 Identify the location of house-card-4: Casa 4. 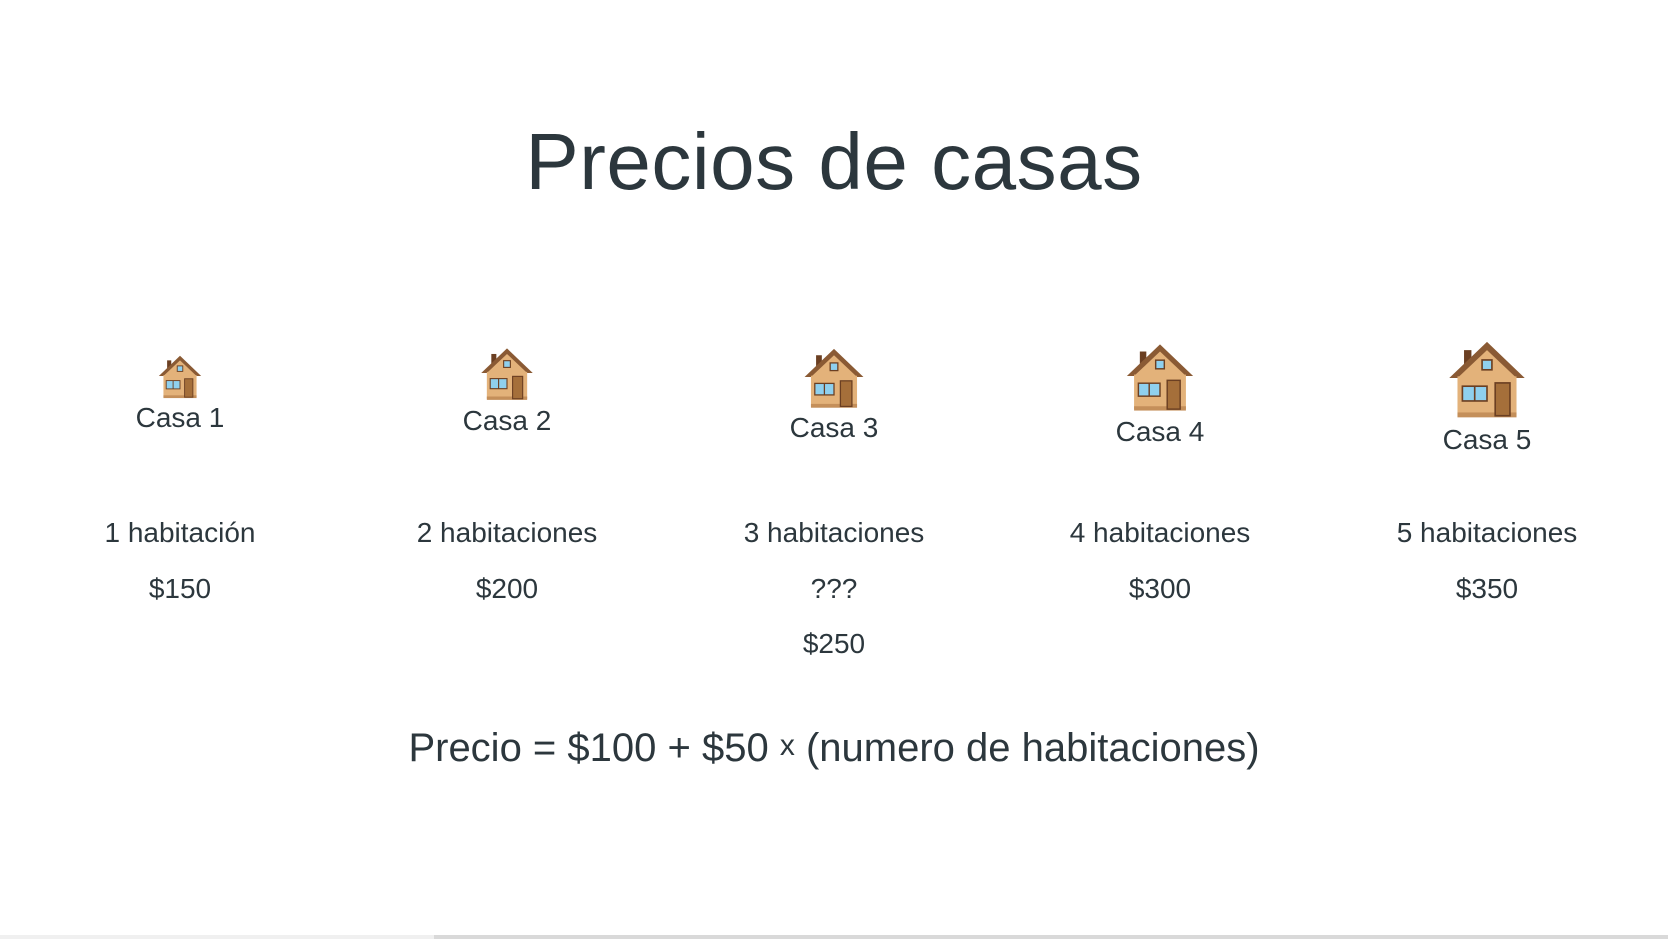
(1160, 393).